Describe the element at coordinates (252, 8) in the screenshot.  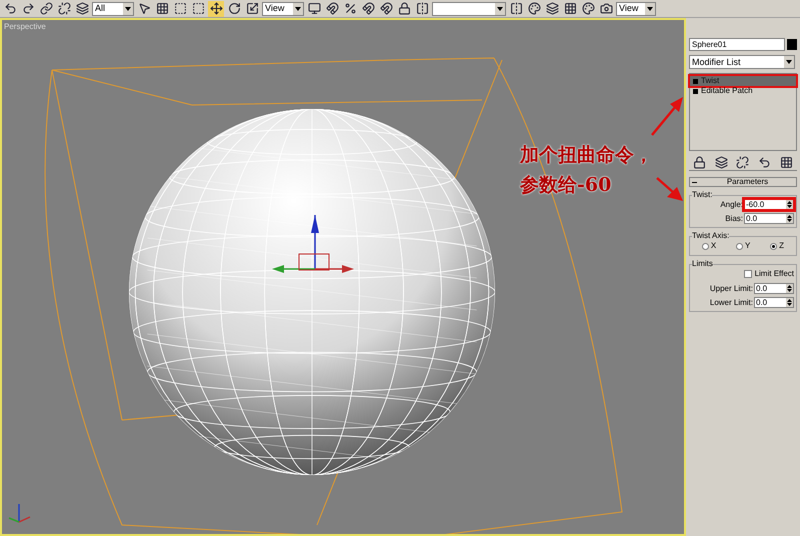
I see `scale-icon` at that location.